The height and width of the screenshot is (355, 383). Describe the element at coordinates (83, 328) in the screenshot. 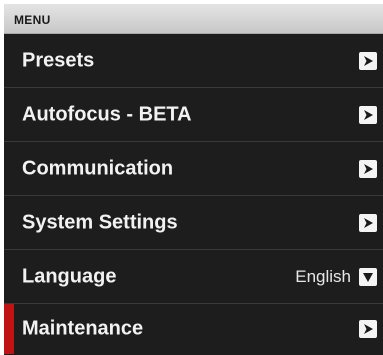

I see `menu-item-label: Maintenance` at that location.